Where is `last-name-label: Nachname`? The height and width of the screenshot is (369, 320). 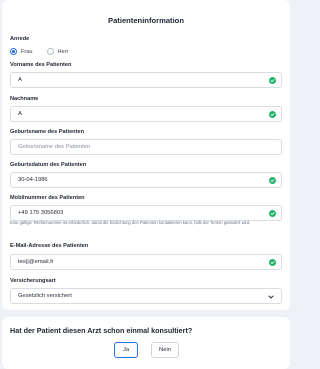 last-name-label: Nachname is located at coordinates (24, 99).